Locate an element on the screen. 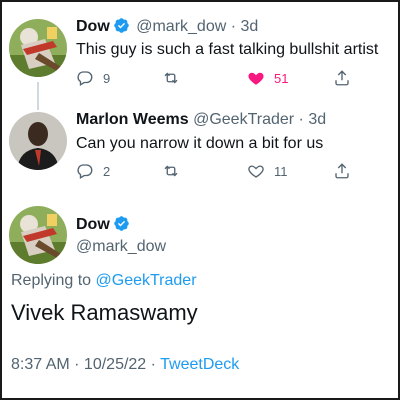 The width and height of the screenshot is (400, 400). tweet2-reply-button: 2 is located at coordinates (93, 171).